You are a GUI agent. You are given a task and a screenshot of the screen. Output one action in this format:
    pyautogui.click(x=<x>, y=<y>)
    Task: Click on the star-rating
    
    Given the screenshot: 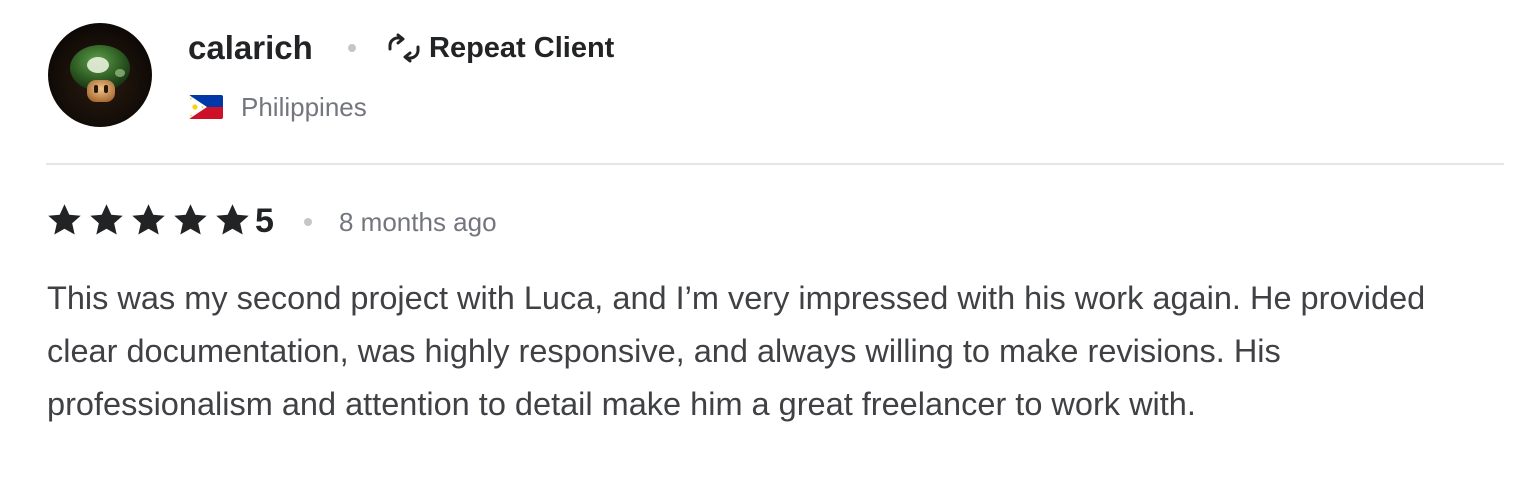 What is the action you would take?
    pyautogui.click(x=148, y=220)
    